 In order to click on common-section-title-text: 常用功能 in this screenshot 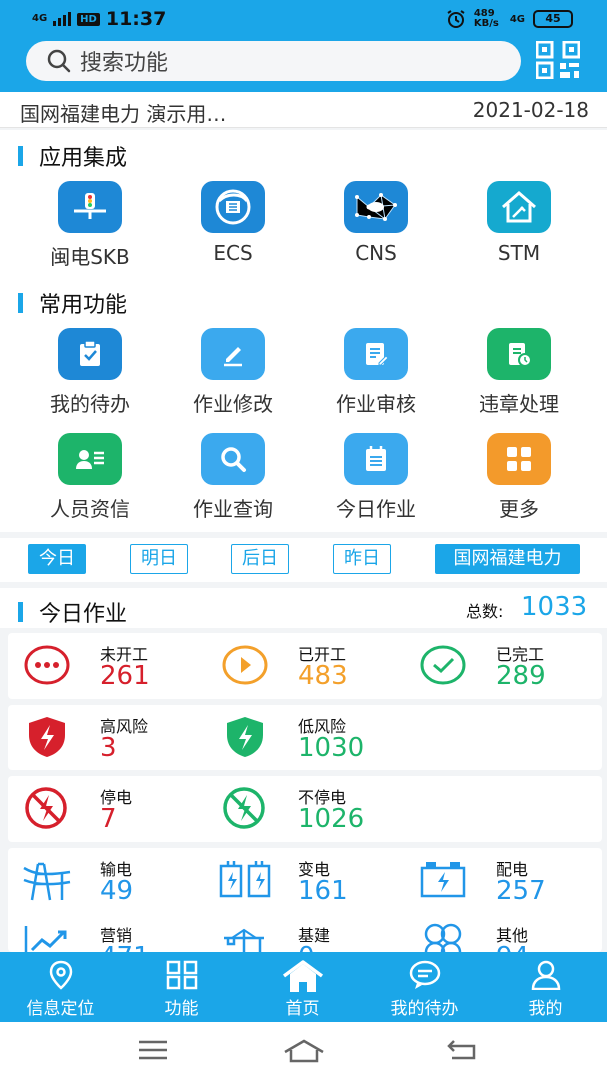, I will do `click(83, 305)`.